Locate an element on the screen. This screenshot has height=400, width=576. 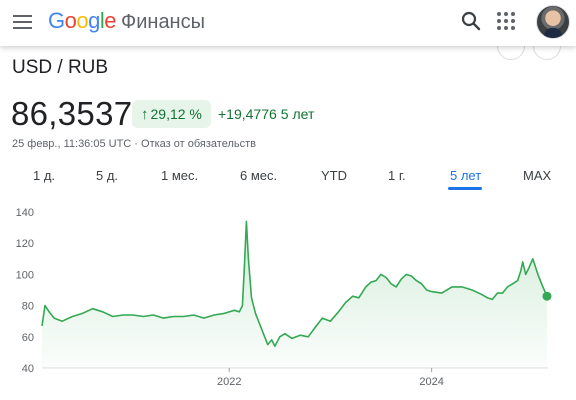
change-value: +19,4776 is located at coordinates (247, 114).